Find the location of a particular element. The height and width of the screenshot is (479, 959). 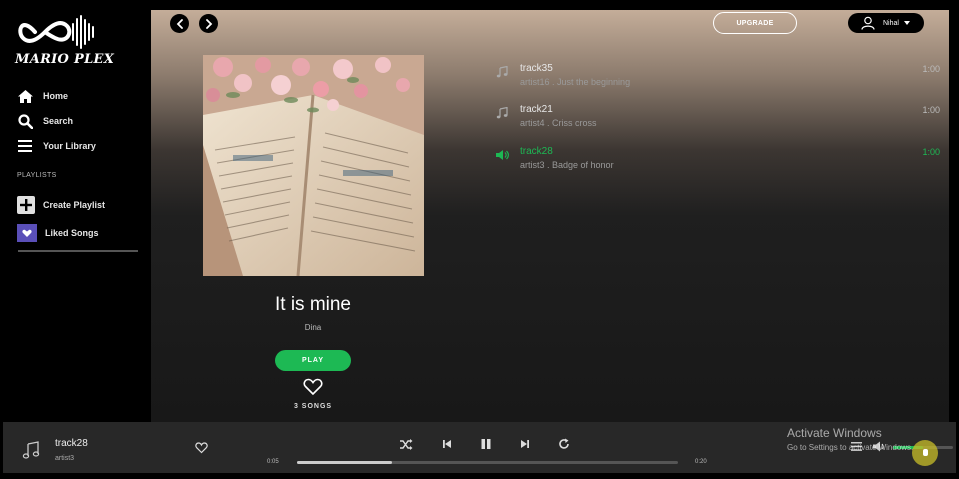

sidebar-item-home: Home is located at coordinates (42, 96).